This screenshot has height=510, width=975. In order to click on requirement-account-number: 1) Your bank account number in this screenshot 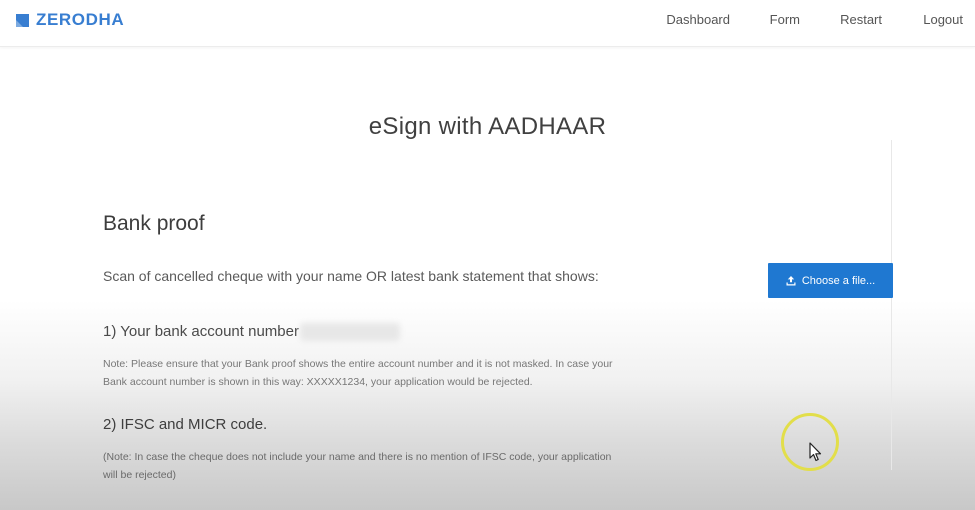, I will do `click(201, 331)`.